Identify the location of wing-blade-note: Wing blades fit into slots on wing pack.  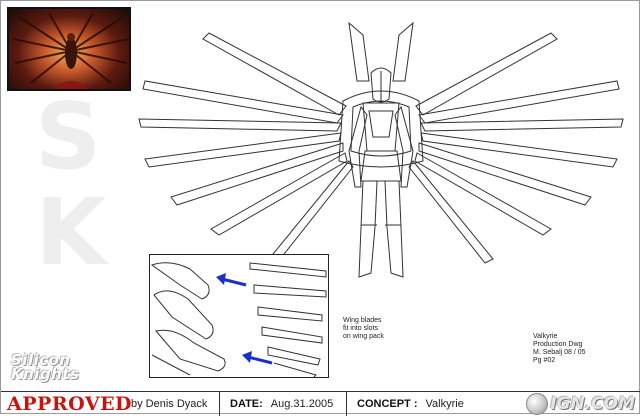
(363, 328).